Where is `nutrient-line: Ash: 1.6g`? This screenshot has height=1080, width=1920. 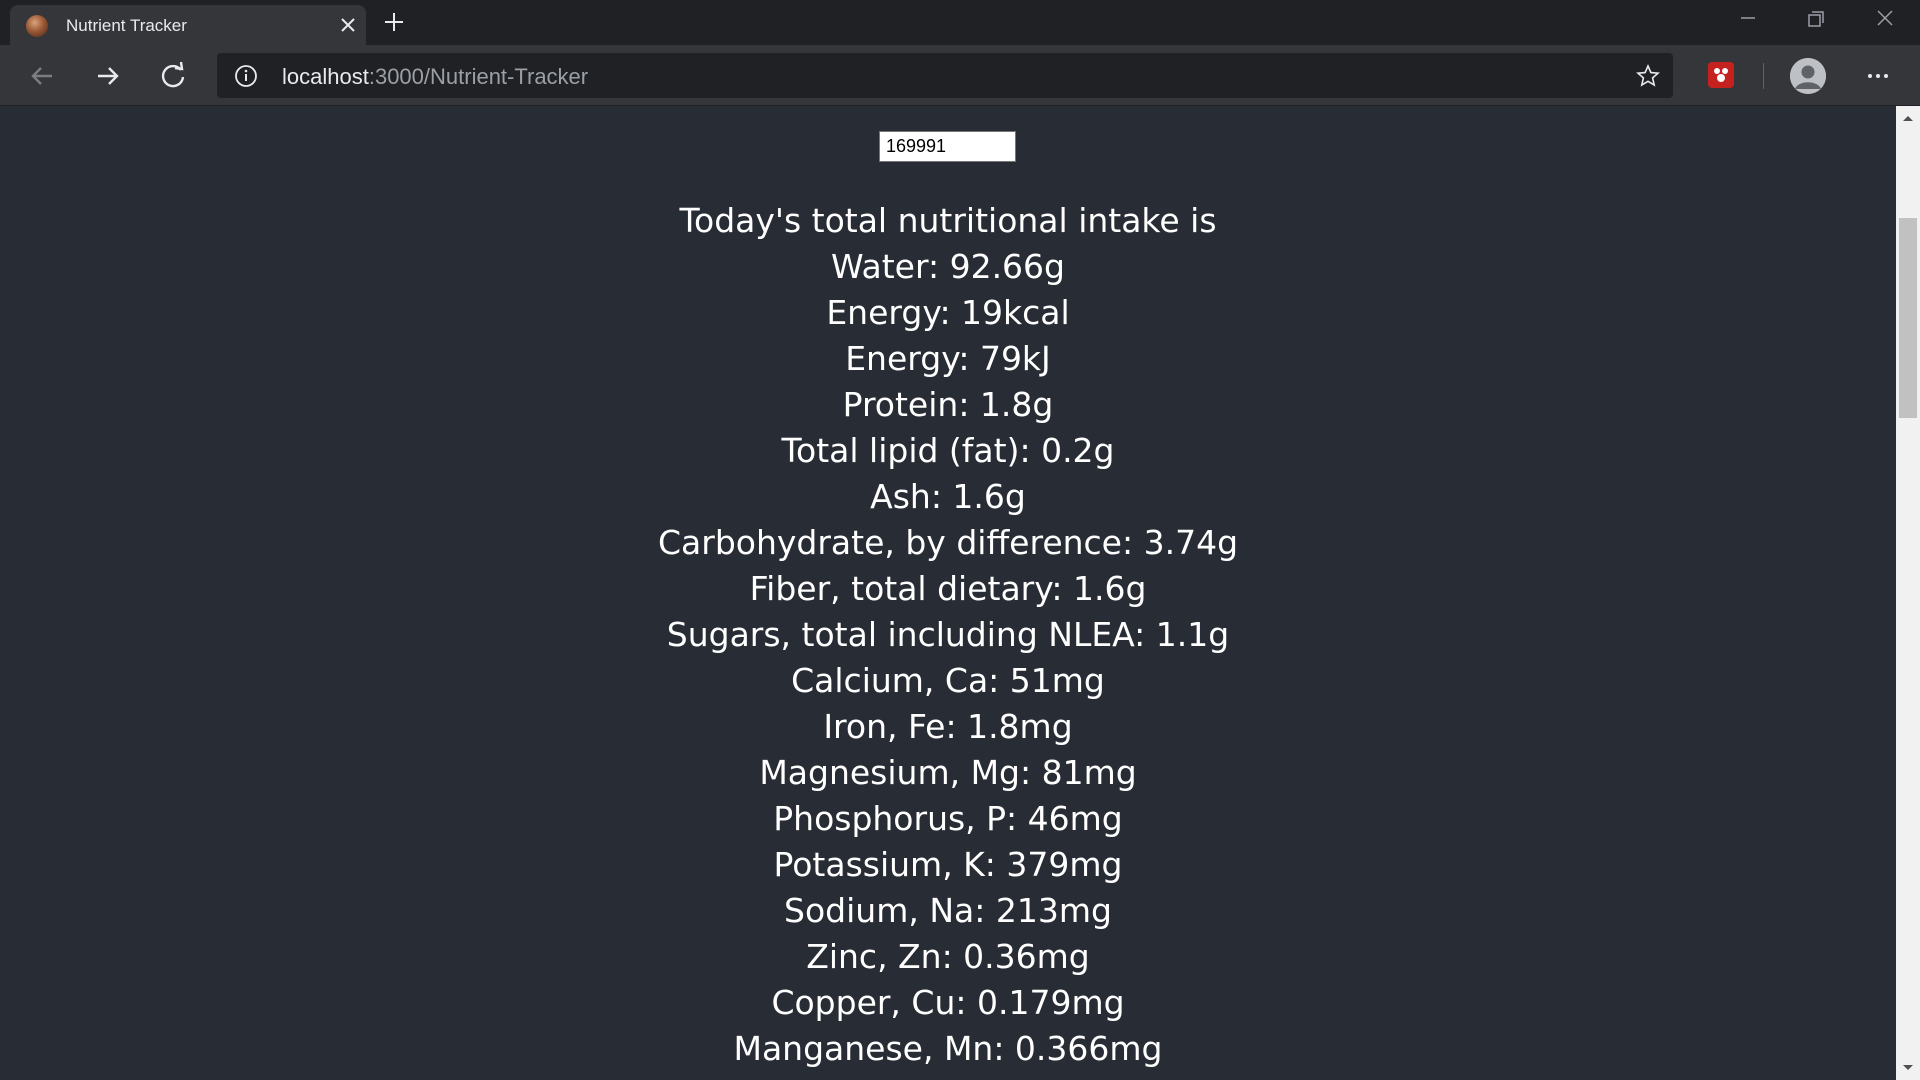 nutrient-line: Ash: 1.6g is located at coordinates (948, 496).